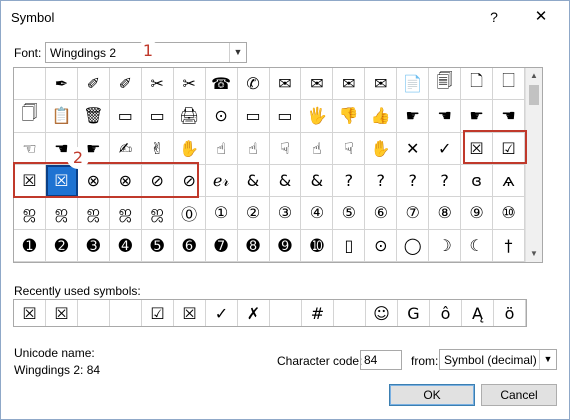  What do you see at coordinates (253, 213) in the screenshot?
I see `symbol-cell: ②` at bounding box center [253, 213].